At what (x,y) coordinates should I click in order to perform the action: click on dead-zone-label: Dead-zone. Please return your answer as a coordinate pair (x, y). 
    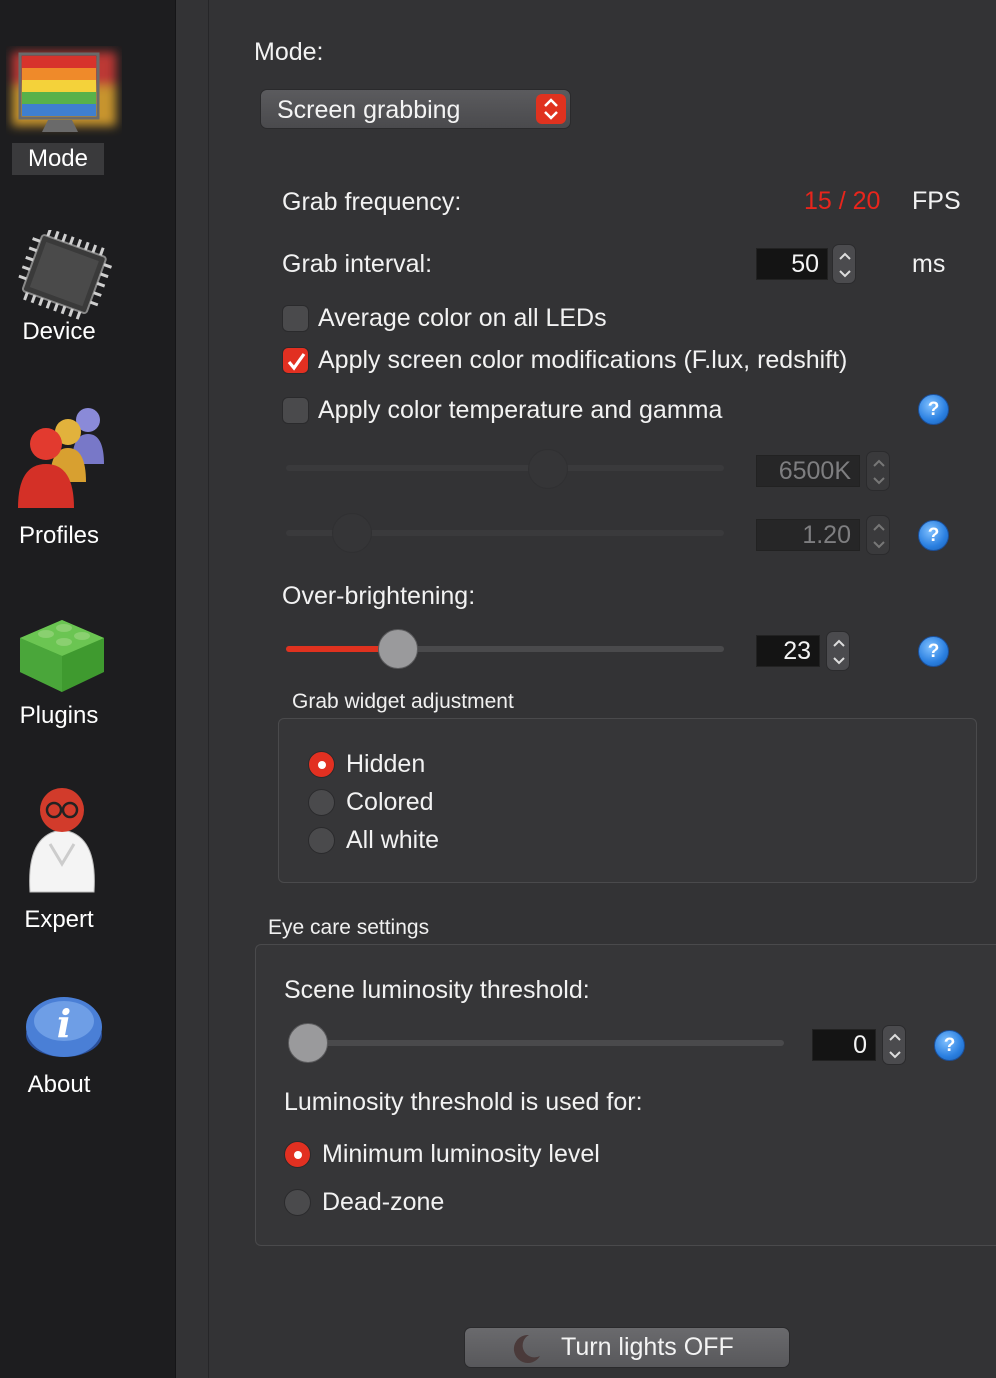
    Looking at the image, I should click on (383, 1202).